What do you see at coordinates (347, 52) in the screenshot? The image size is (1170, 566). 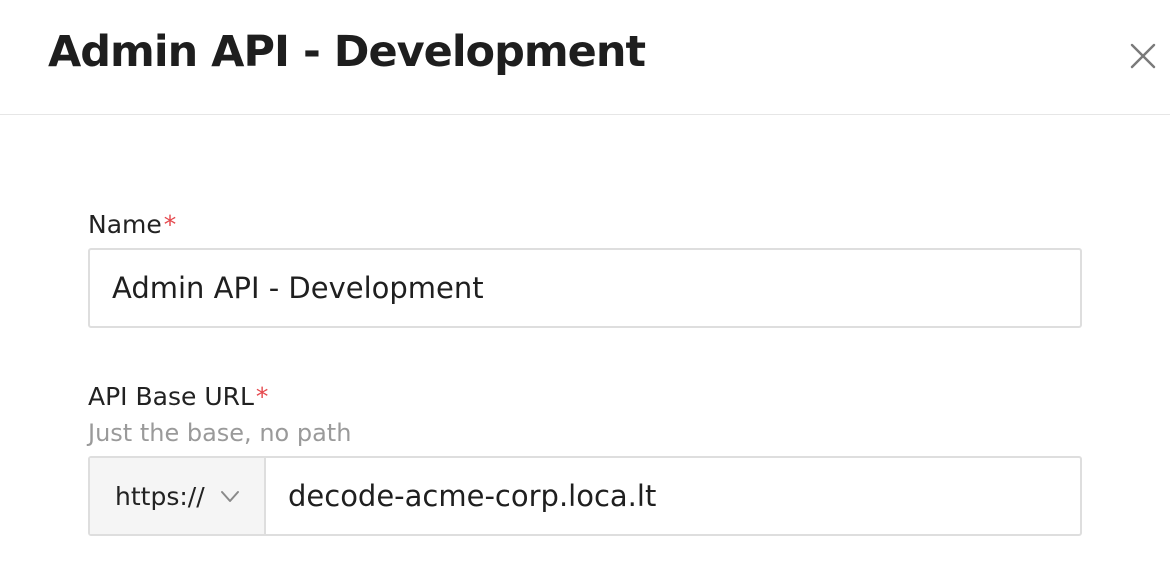 I see `modal-title: Admin API - Development` at bounding box center [347, 52].